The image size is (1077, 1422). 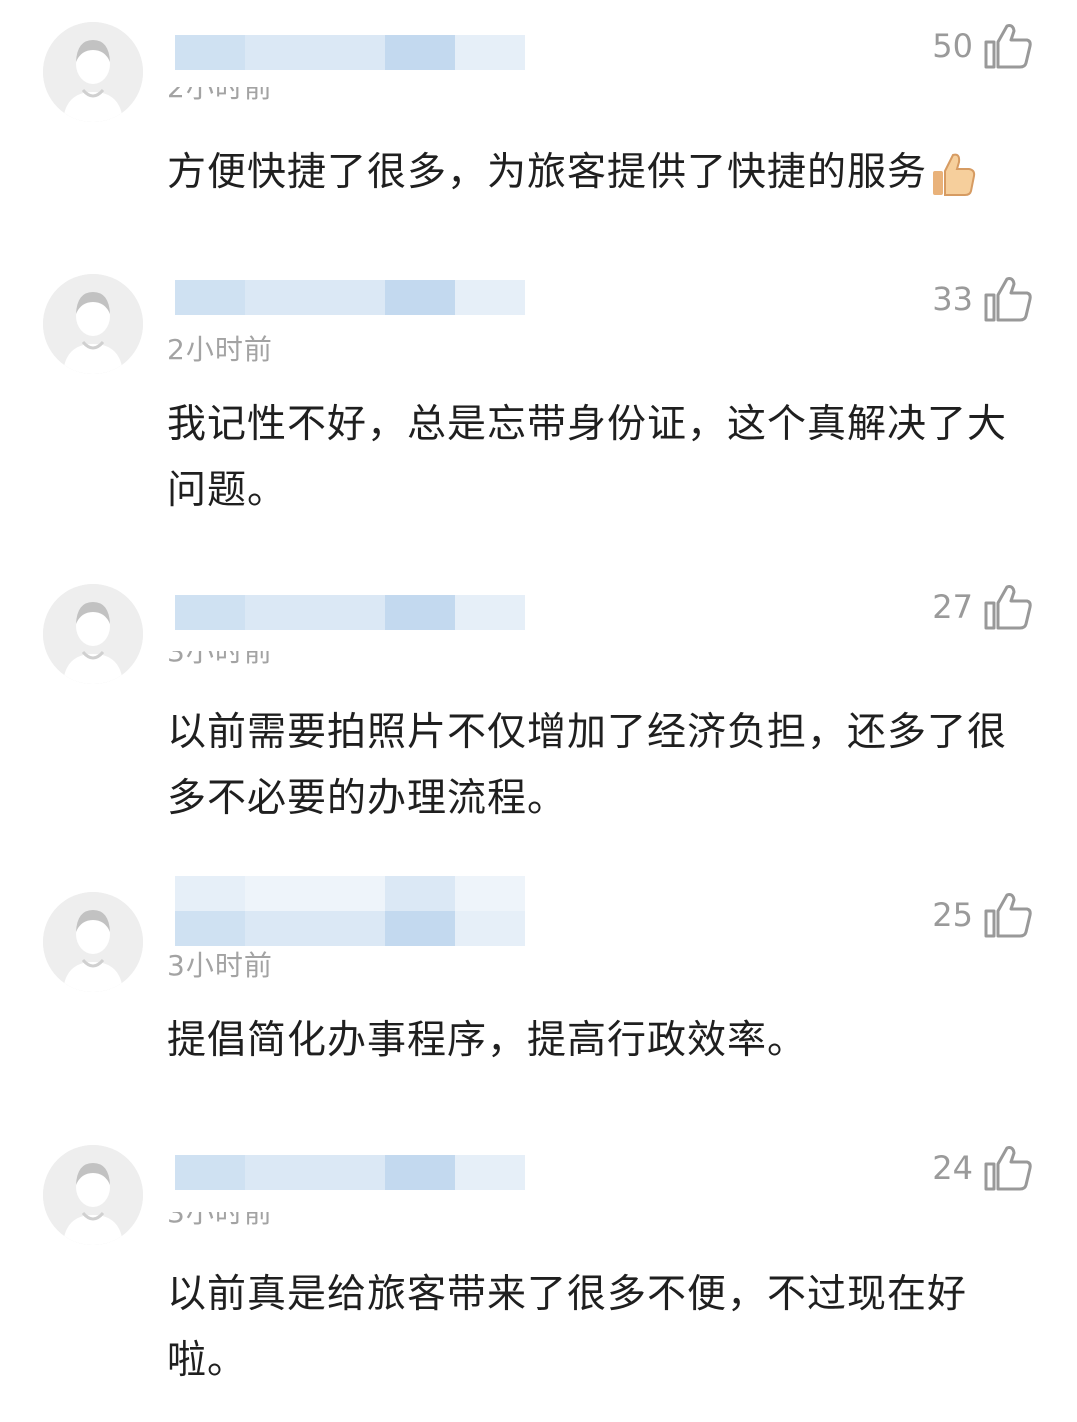 What do you see at coordinates (952, 607) in the screenshot?
I see `like-count: 27` at bounding box center [952, 607].